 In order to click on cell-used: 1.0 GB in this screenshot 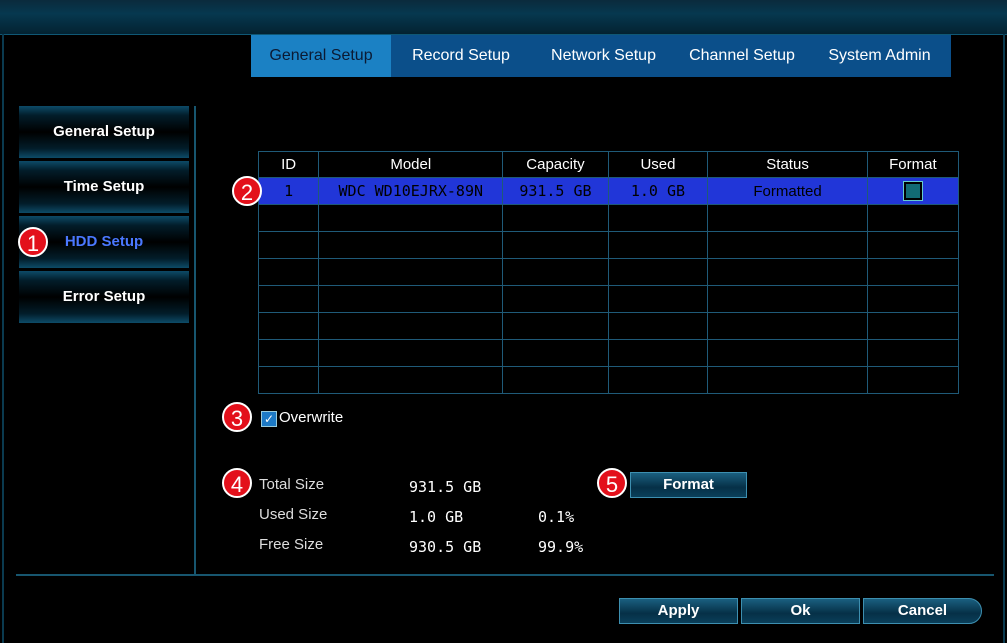, I will do `click(658, 191)`.